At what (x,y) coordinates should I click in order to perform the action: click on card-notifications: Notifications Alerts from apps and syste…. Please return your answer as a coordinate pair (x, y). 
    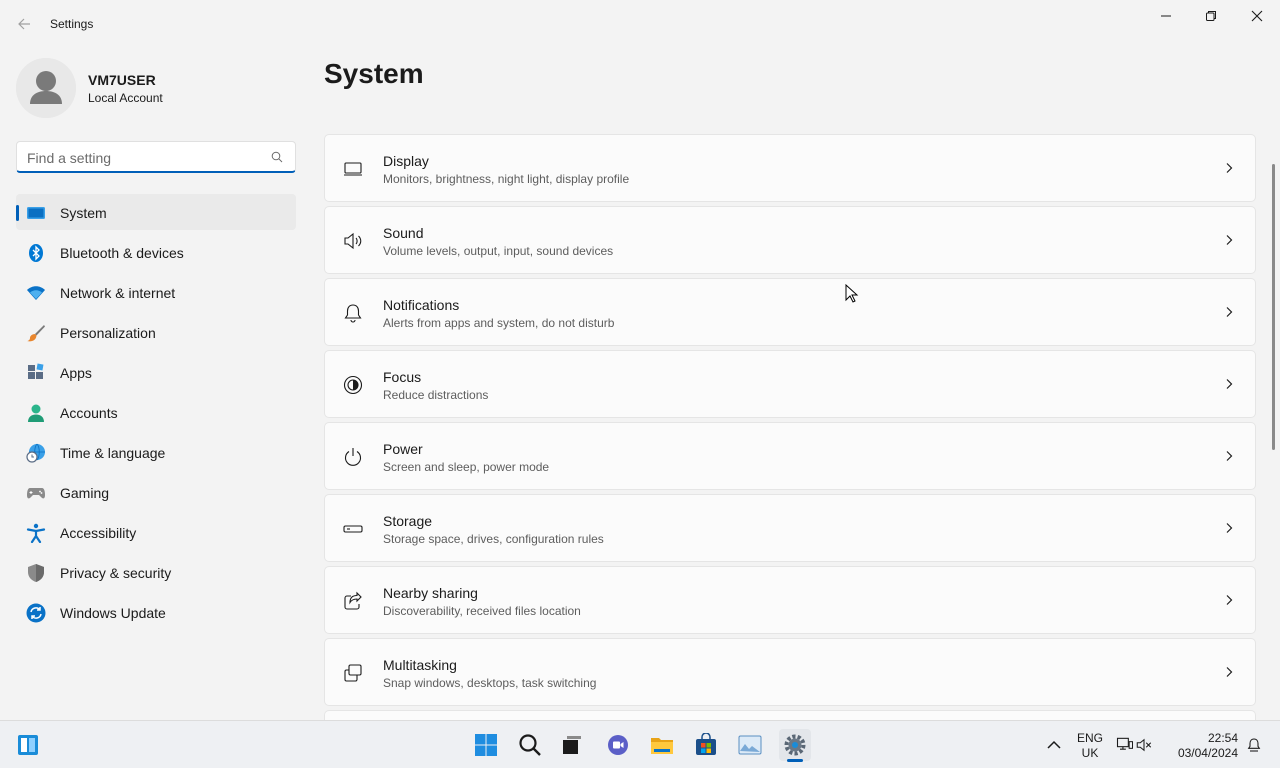
    Looking at the image, I should click on (790, 312).